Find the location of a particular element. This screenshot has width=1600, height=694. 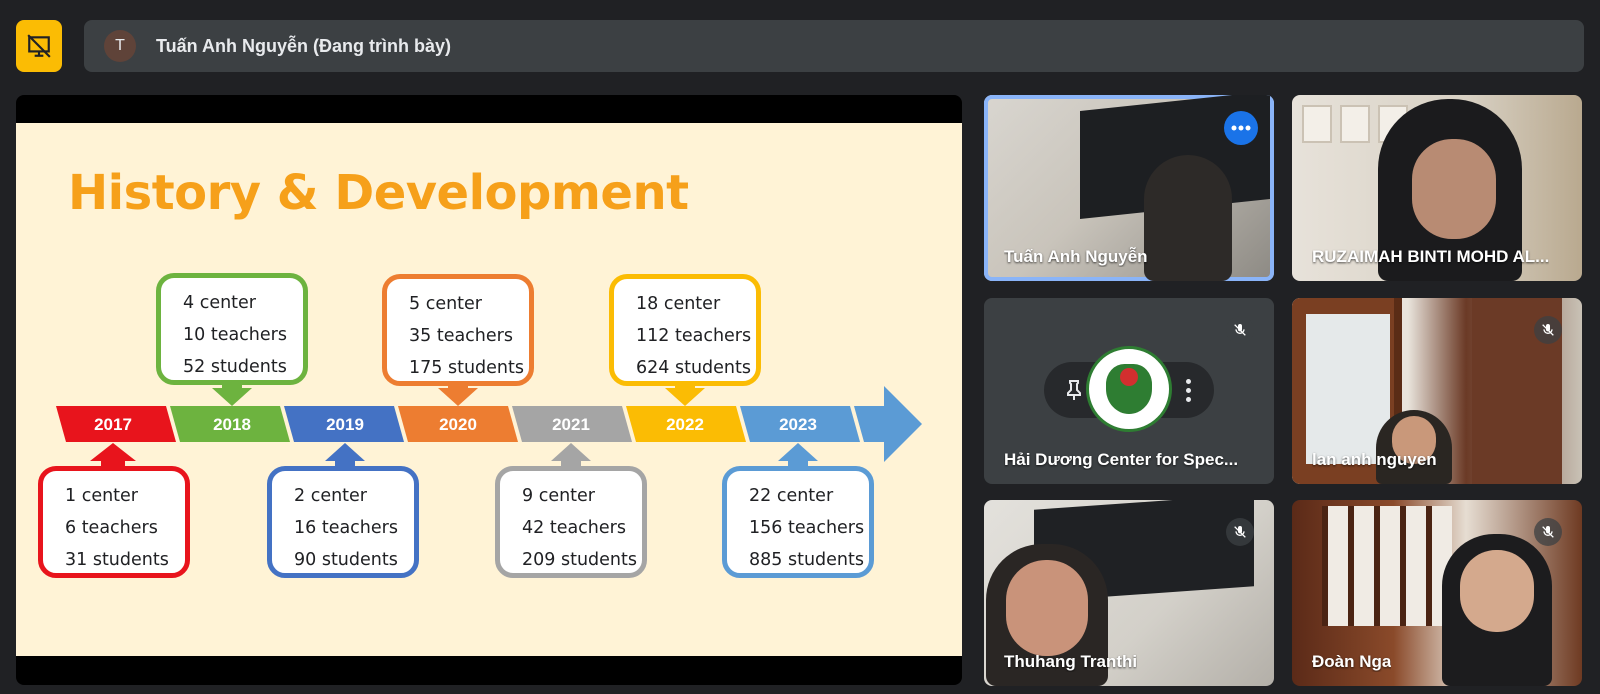

participant-name: Tuấn Anh Nguyễn is located at coordinates (1076, 256).